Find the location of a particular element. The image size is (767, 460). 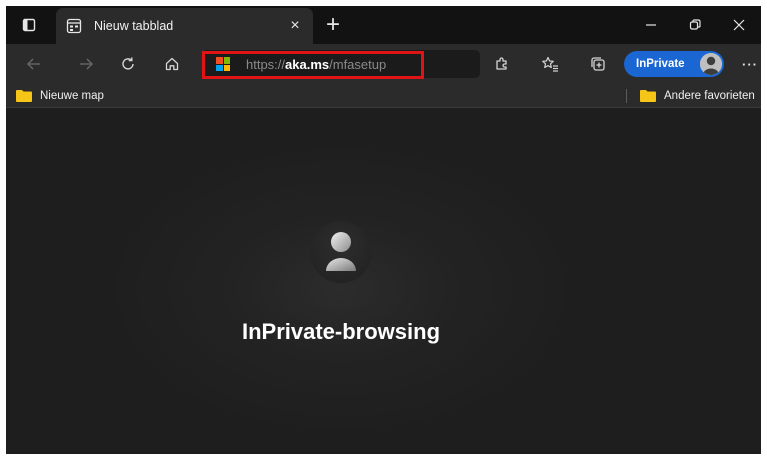

minimize-icon is located at coordinates (651, 25).